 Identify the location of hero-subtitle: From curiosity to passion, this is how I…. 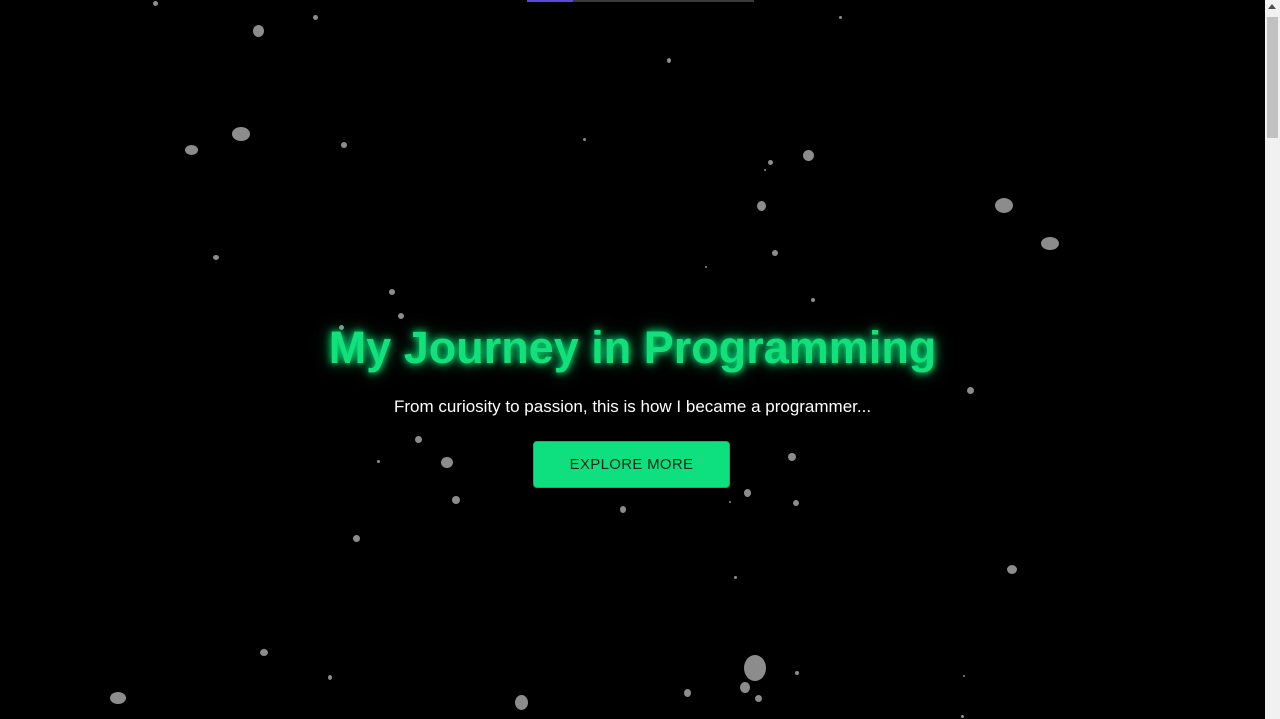
(632, 406).